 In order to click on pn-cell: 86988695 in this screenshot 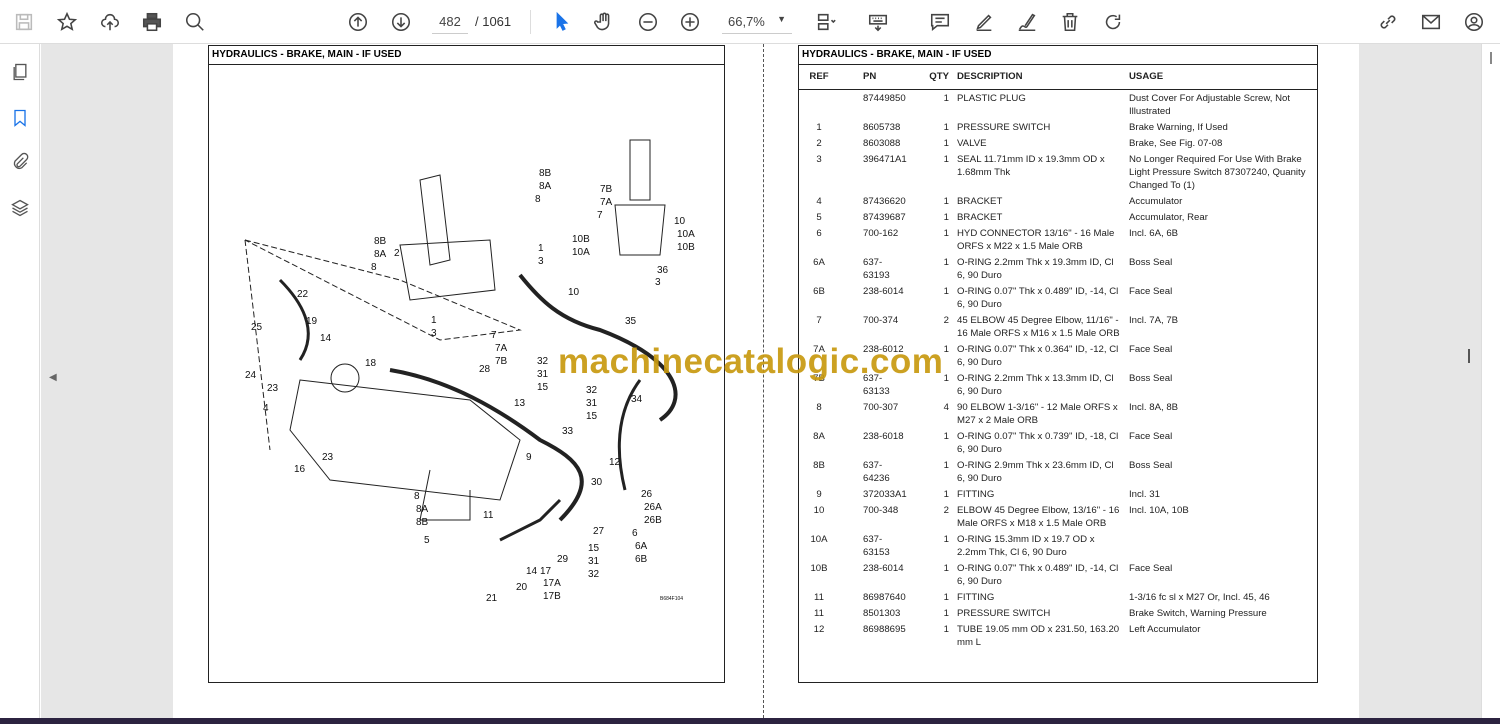, I will do `click(884, 629)`.